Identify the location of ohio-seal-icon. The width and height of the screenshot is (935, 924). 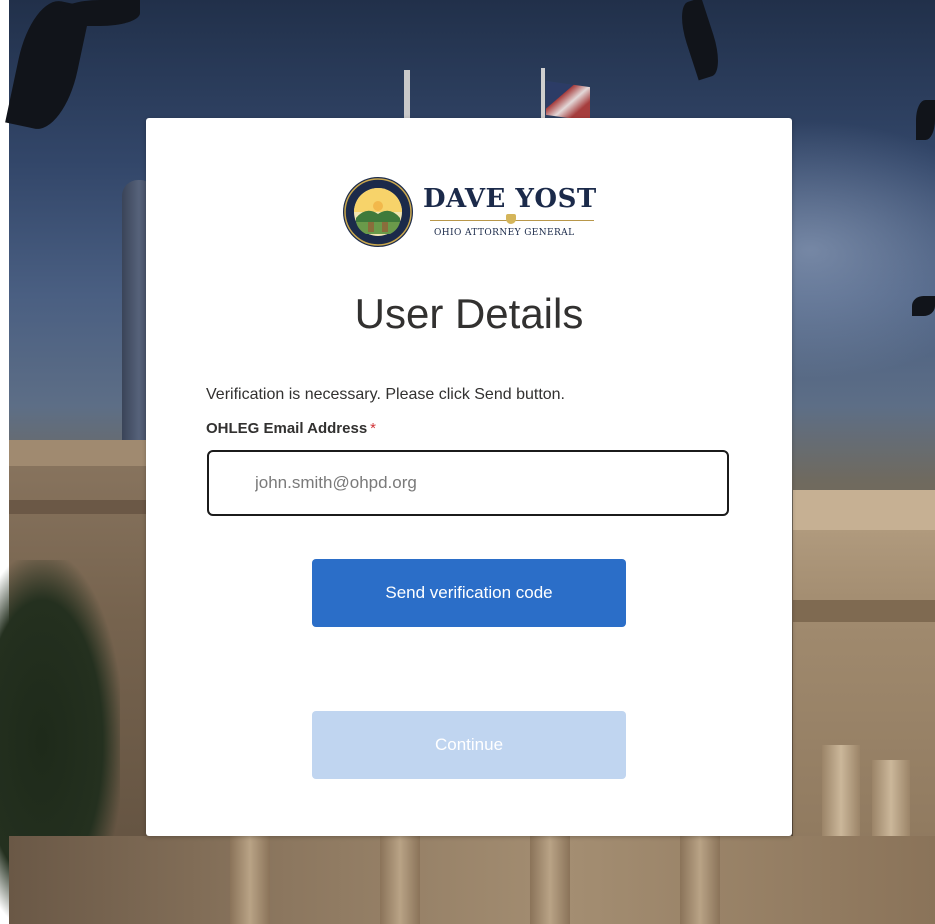
(378, 212).